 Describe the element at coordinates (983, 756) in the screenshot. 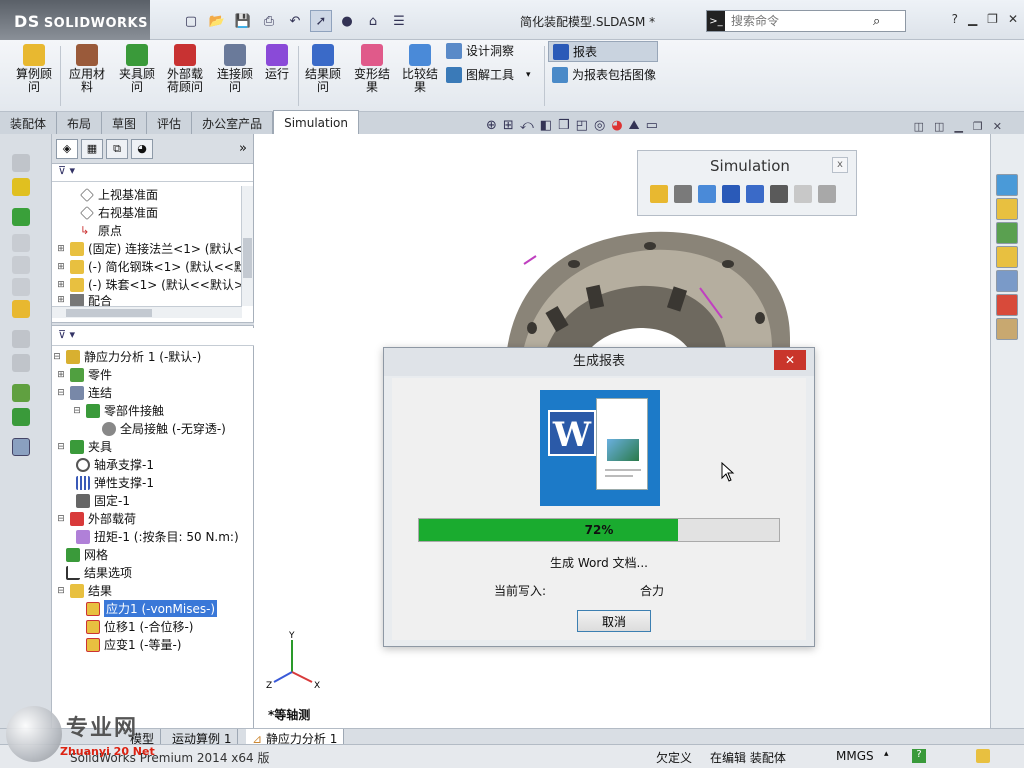

I see `tag-icon` at that location.